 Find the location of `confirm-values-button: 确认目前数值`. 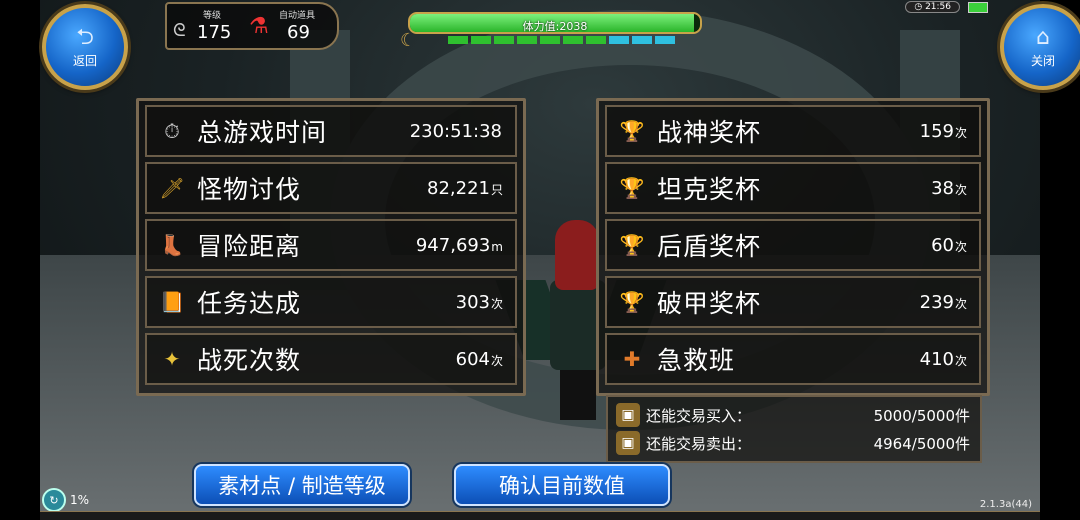

confirm-values-button: 确认目前数值 is located at coordinates (562, 485).